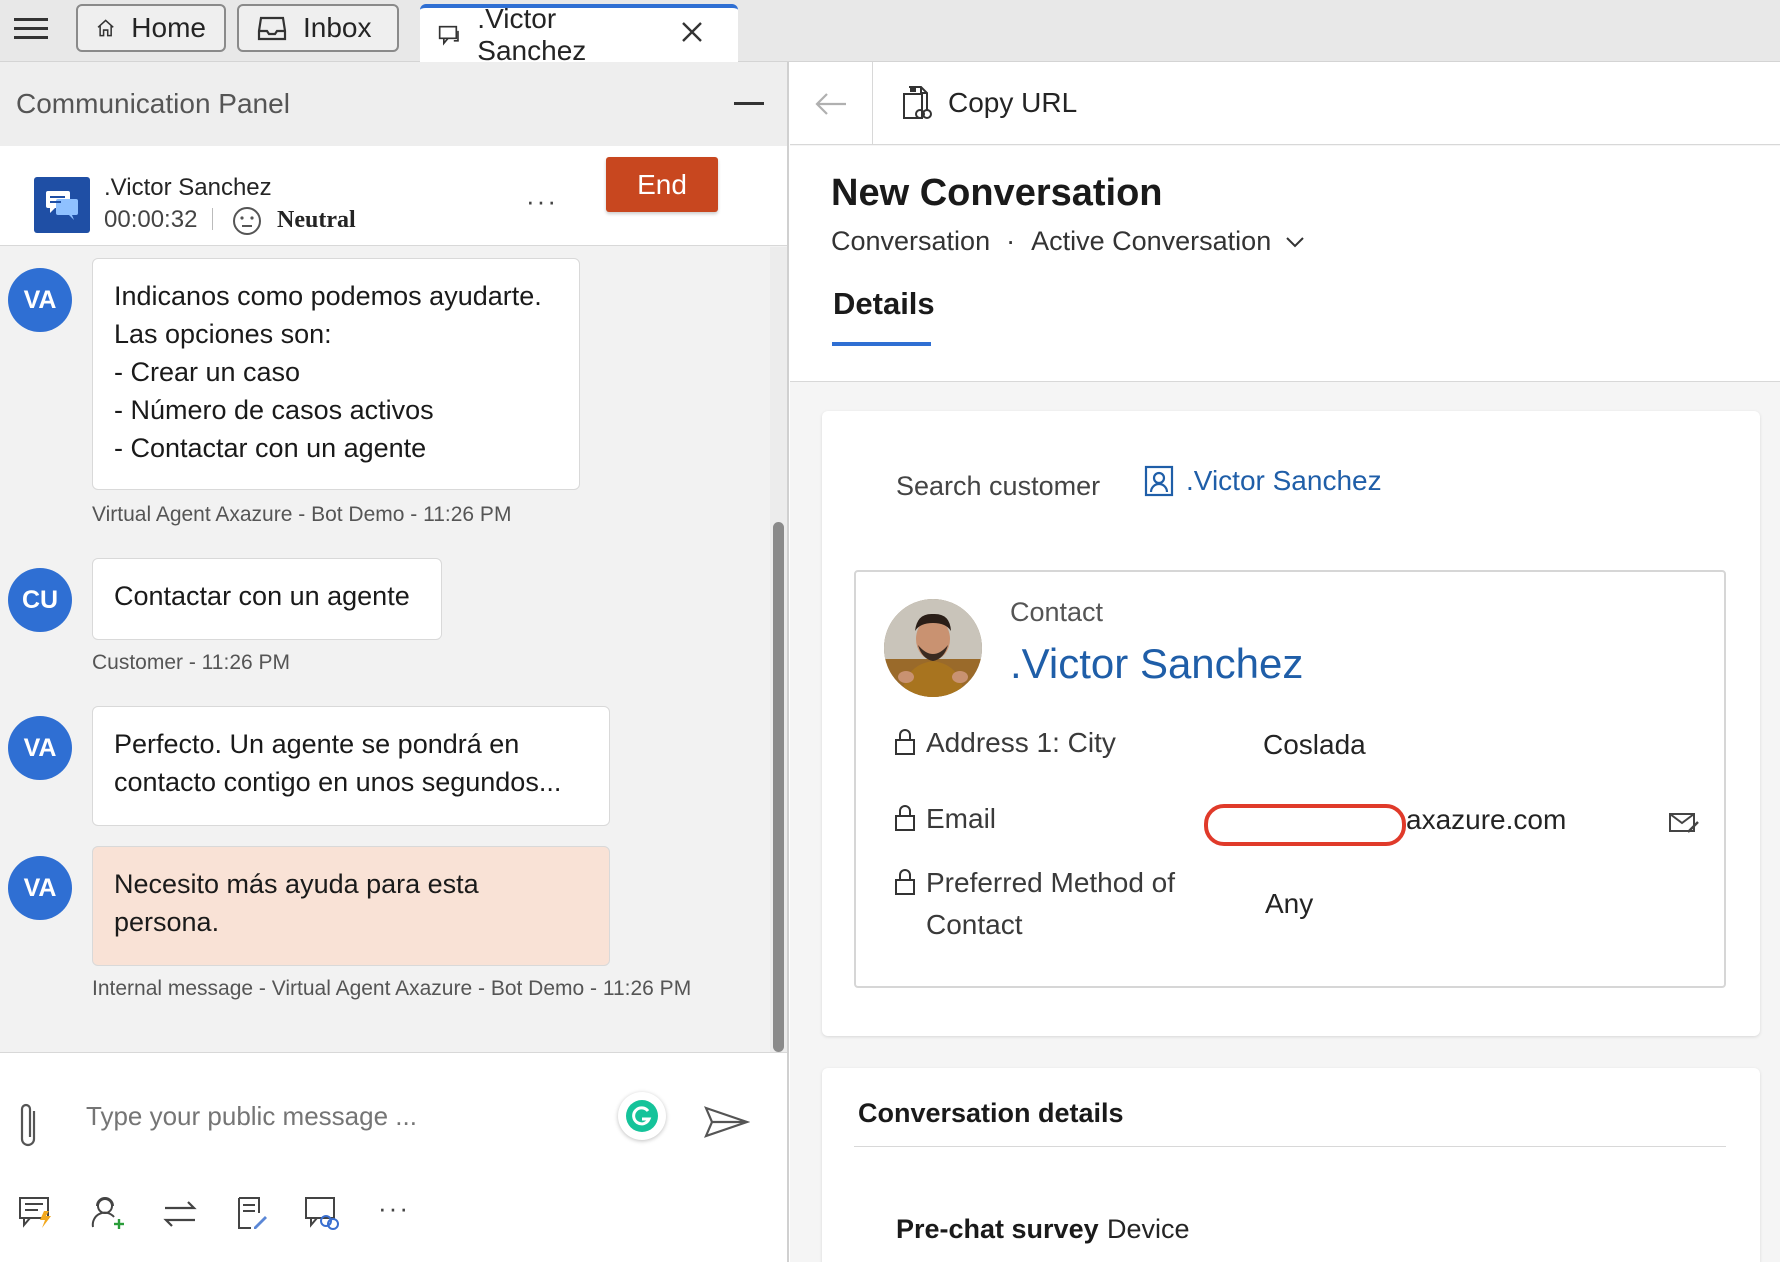  I want to click on internal-message-bubble: Necesito más ayuda para esta persona., so click(351, 906).